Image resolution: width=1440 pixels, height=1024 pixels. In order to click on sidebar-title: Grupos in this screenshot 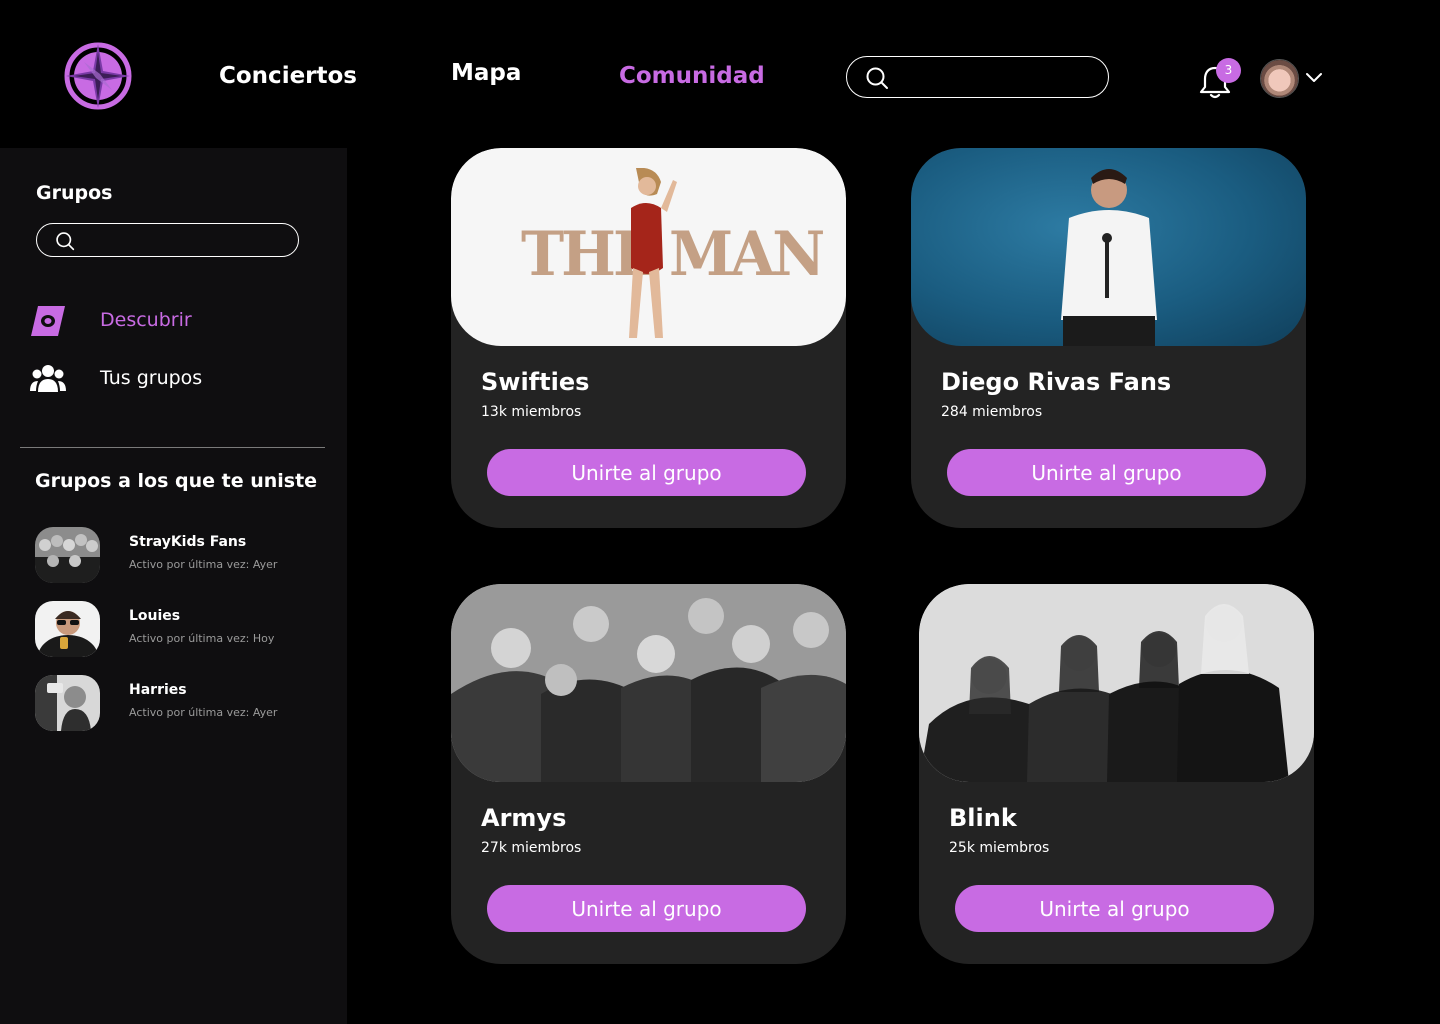, I will do `click(74, 193)`.